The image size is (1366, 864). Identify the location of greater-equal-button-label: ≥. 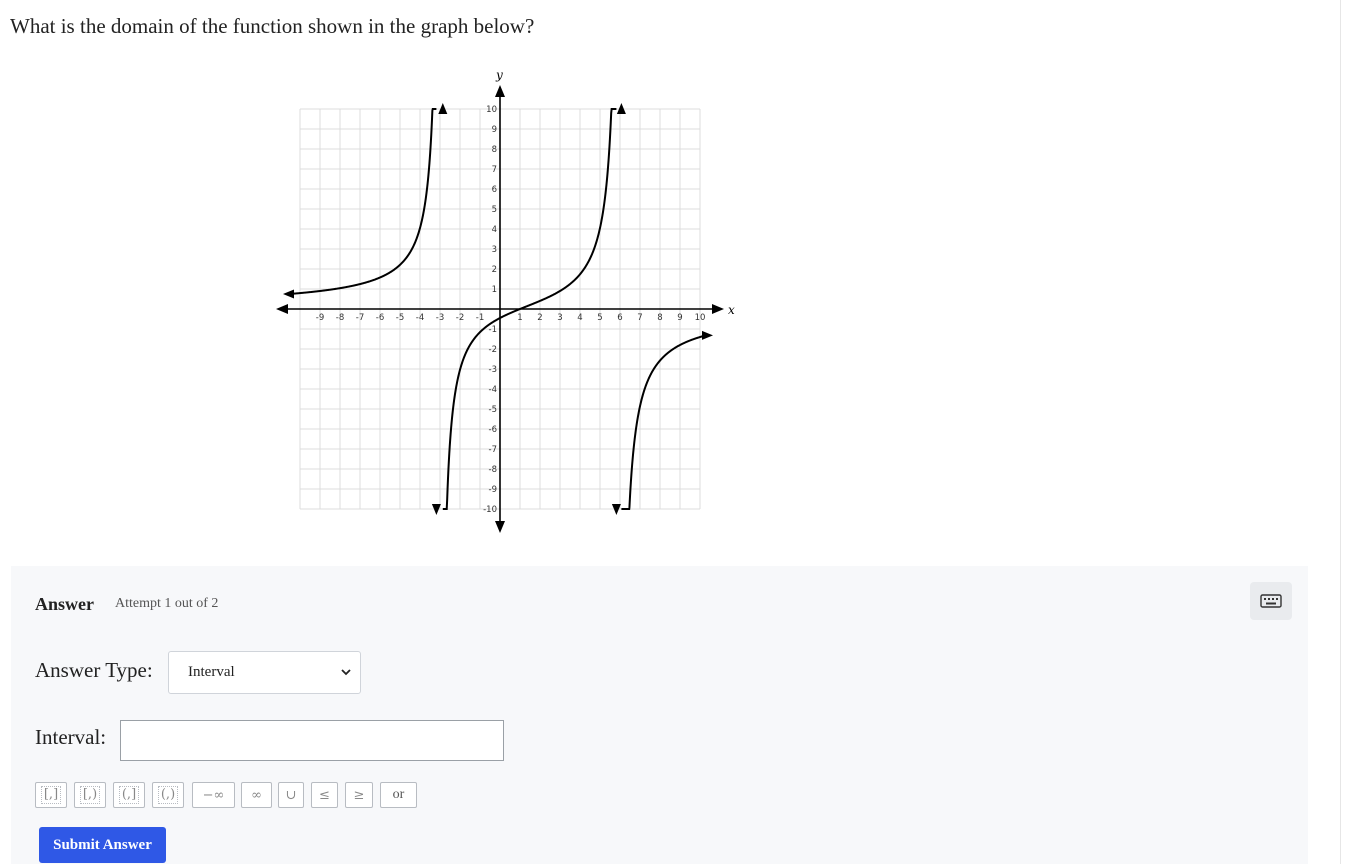
(359, 795).